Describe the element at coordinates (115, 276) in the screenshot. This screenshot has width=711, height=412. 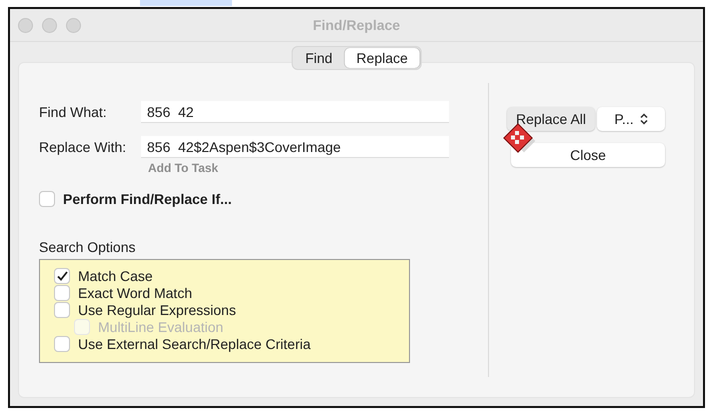
I see `option-label: Match Case` at that location.